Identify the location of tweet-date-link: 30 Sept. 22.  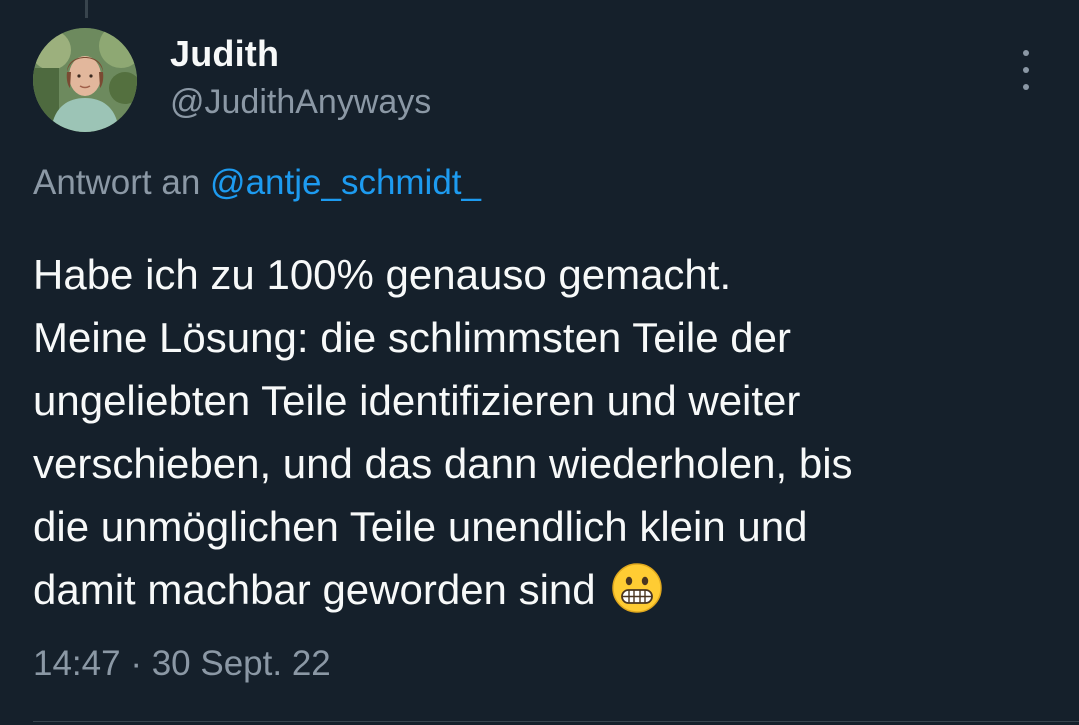
(241, 663).